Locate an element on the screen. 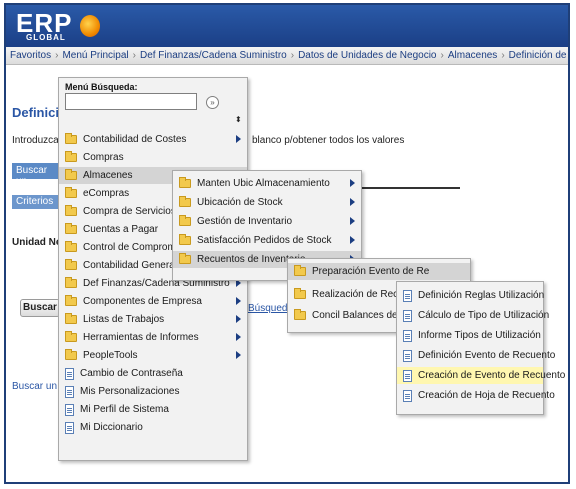 Image resolution: width=576 pixels, height=489 pixels. menu-item-label: Contabilidad de Costes is located at coordinates (135, 139).